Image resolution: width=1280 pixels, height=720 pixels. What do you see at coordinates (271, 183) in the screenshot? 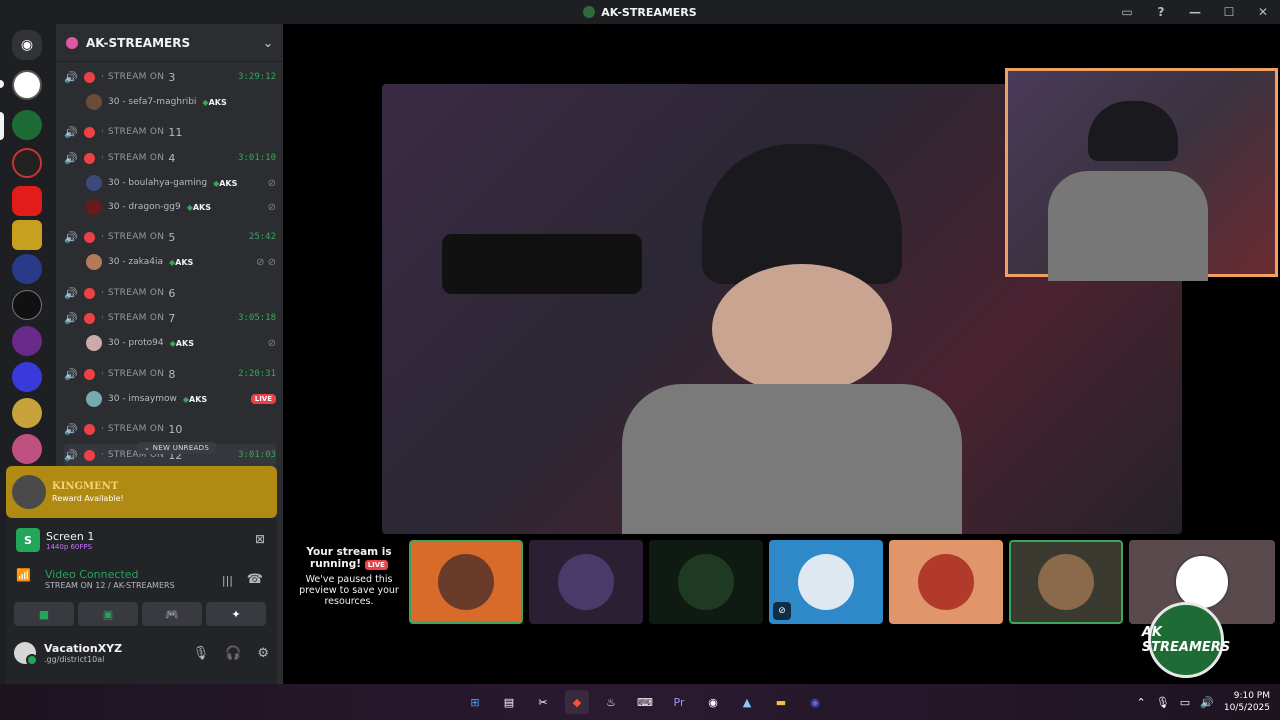
I see `deafen-icon: ⊘` at bounding box center [271, 183].